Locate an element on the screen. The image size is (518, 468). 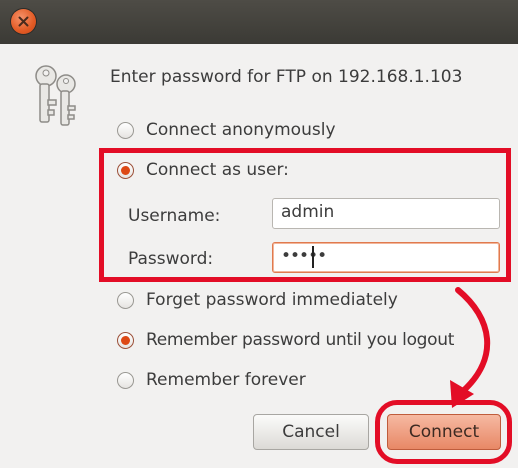
cancel-button: Cancel is located at coordinates (311, 432).